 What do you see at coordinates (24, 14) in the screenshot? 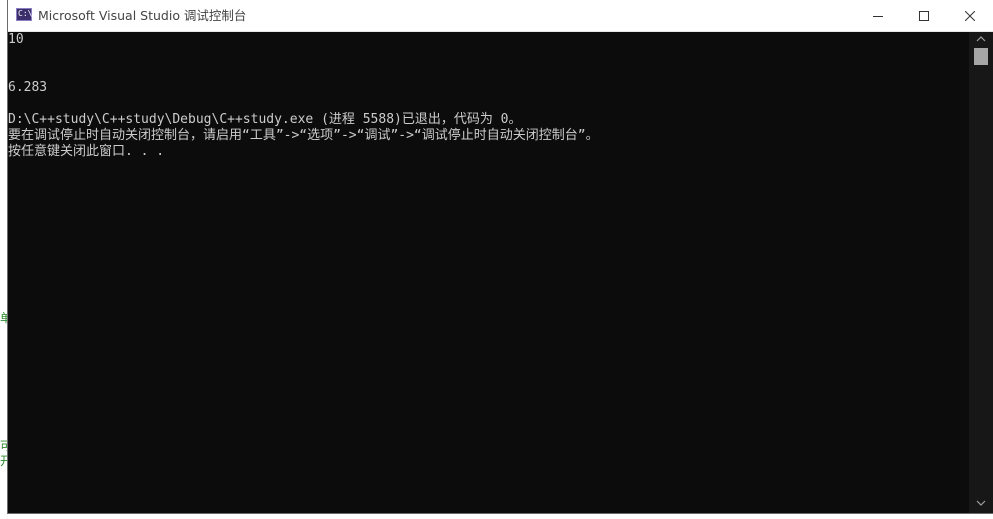
I see `console-app-icon` at bounding box center [24, 14].